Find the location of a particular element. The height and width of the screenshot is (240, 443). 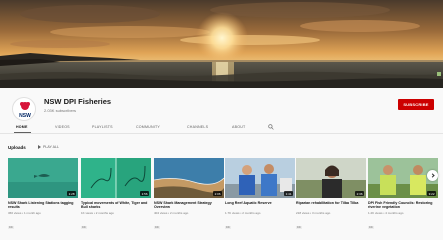

video-duration: 3:22 is located at coordinates (431, 193).